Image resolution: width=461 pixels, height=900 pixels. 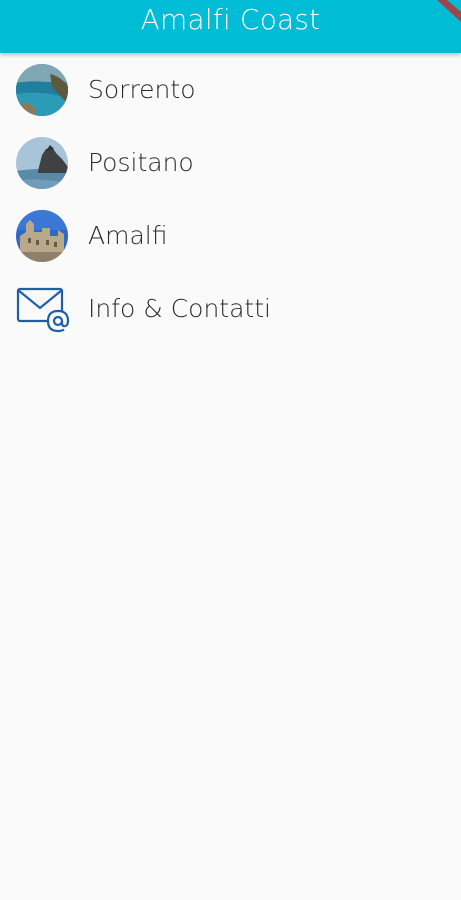 What do you see at coordinates (230, 162) in the screenshot?
I see `list-item-positano: Positano` at bounding box center [230, 162].